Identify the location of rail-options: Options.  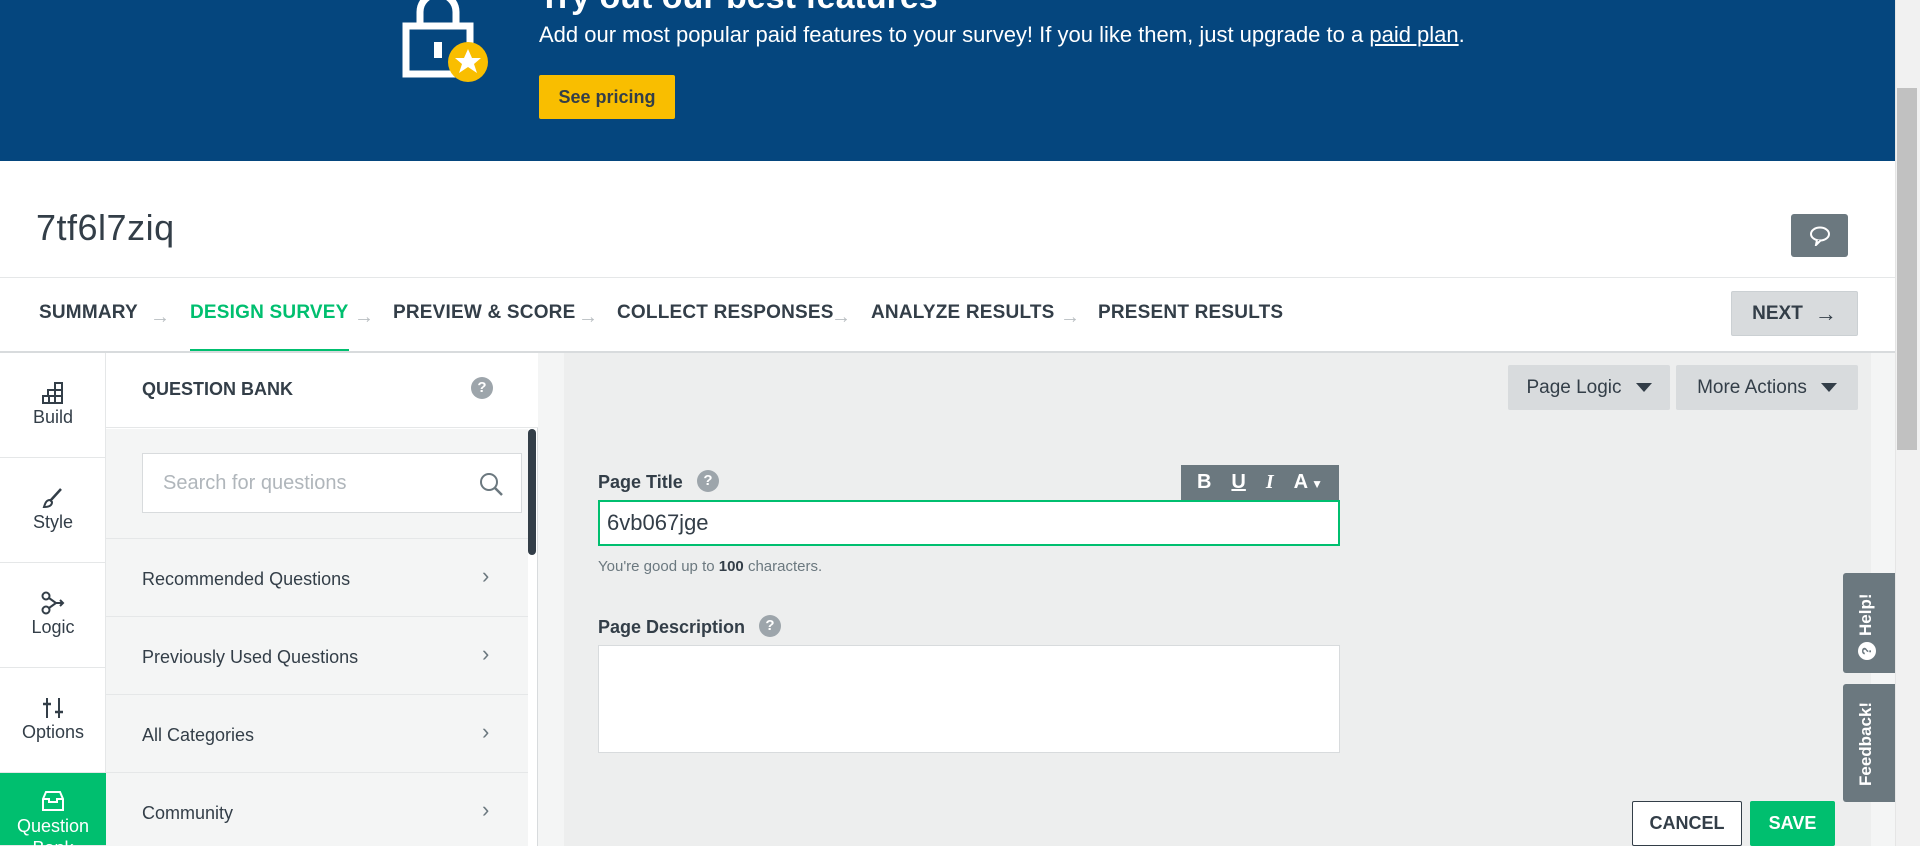
(53, 720).